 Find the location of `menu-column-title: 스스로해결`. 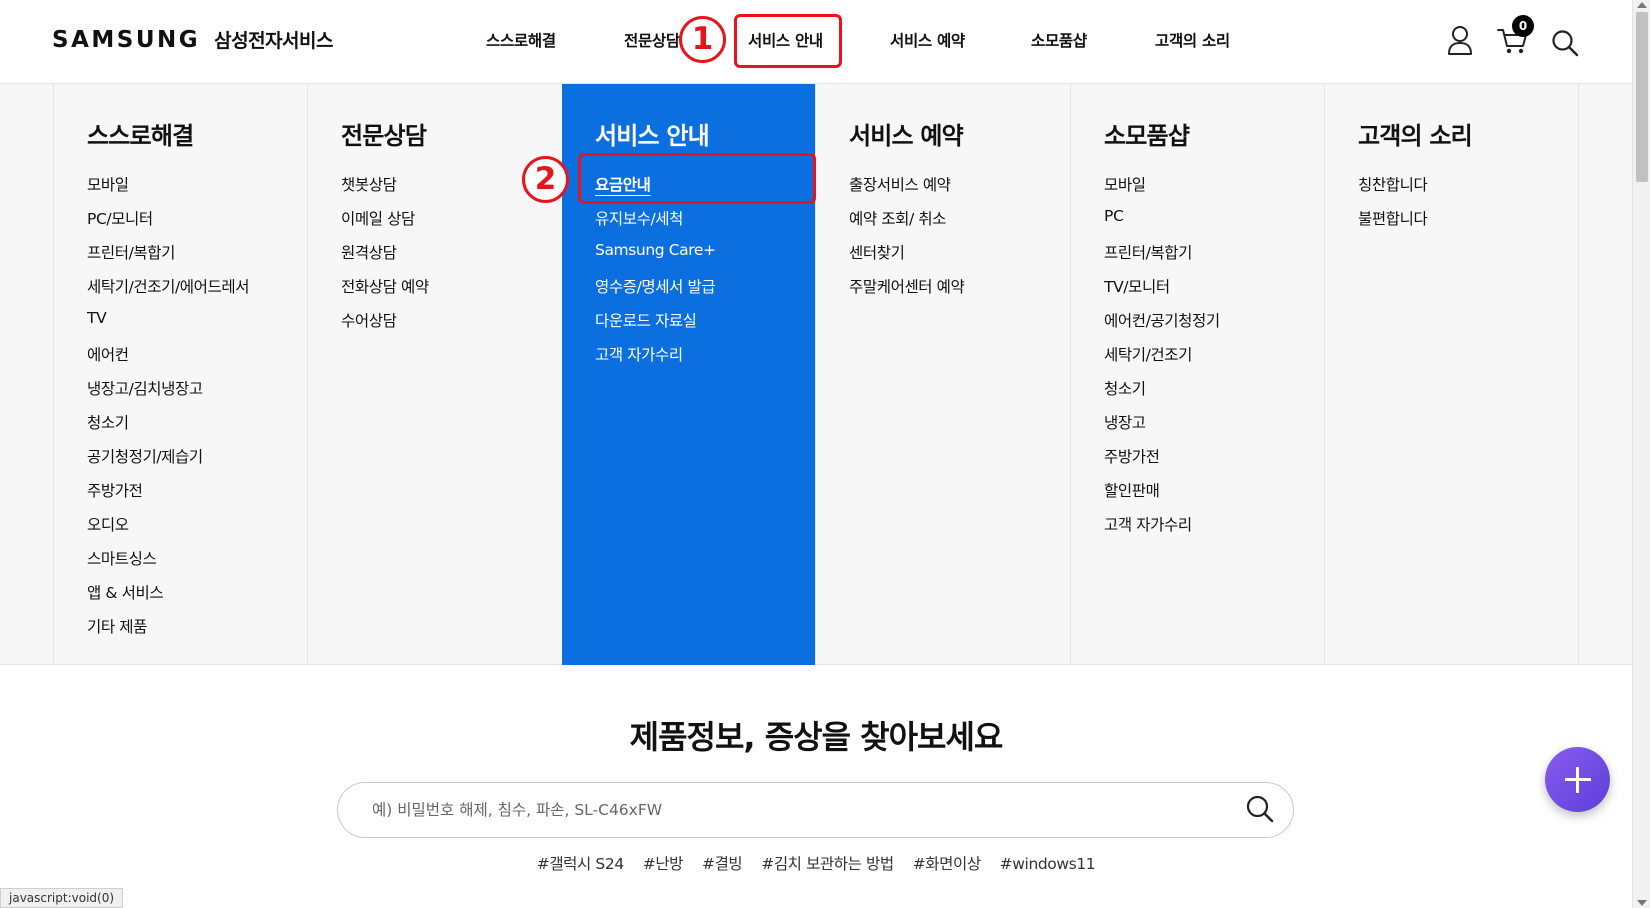

menu-column-title: 스스로해결 is located at coordinates (140, 136).